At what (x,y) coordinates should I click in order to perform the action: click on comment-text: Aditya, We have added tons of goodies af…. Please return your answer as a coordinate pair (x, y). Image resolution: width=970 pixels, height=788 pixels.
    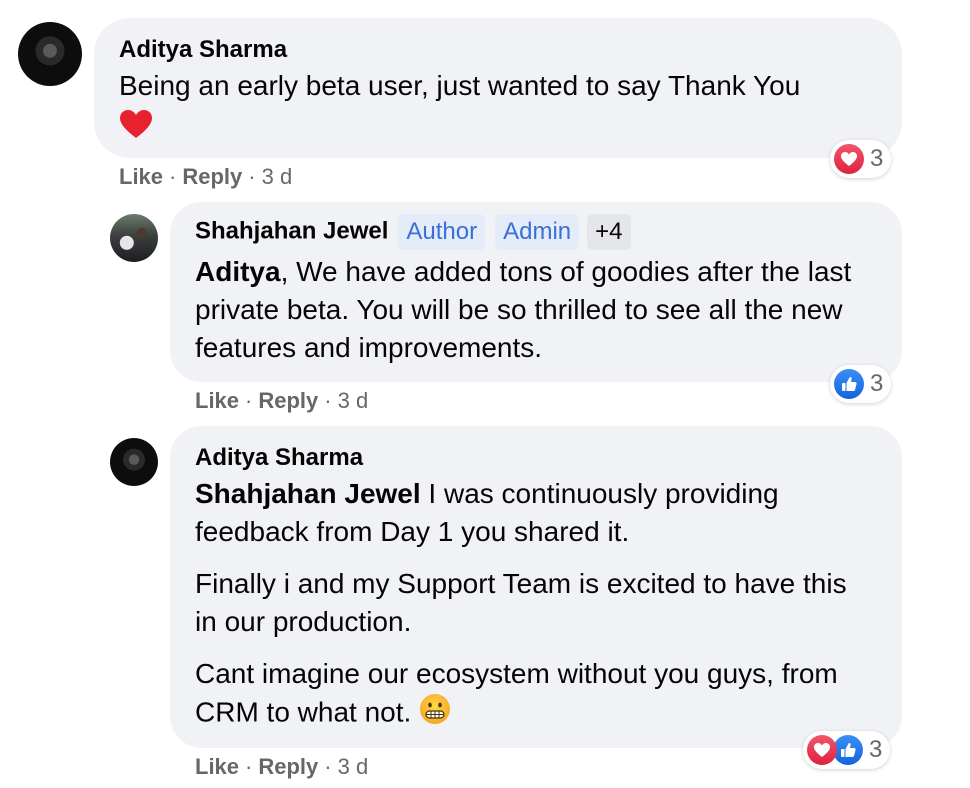
    Looking at the image, I should click on (523, 309).